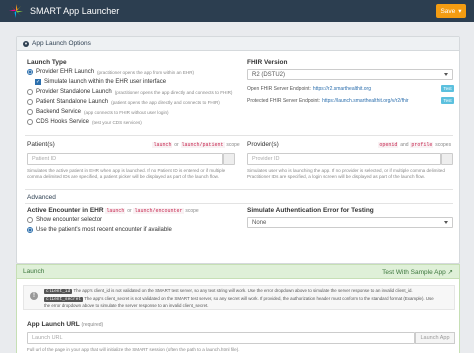  I want to click on scope-code: profile, so click(422, 145).